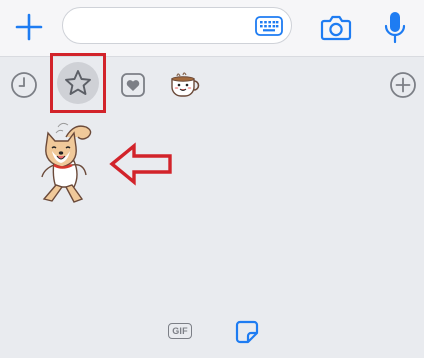  What do you see at coordinates (133, 85) in the screenshot?
I see `heart-icon` at bounding box center [133, 85].